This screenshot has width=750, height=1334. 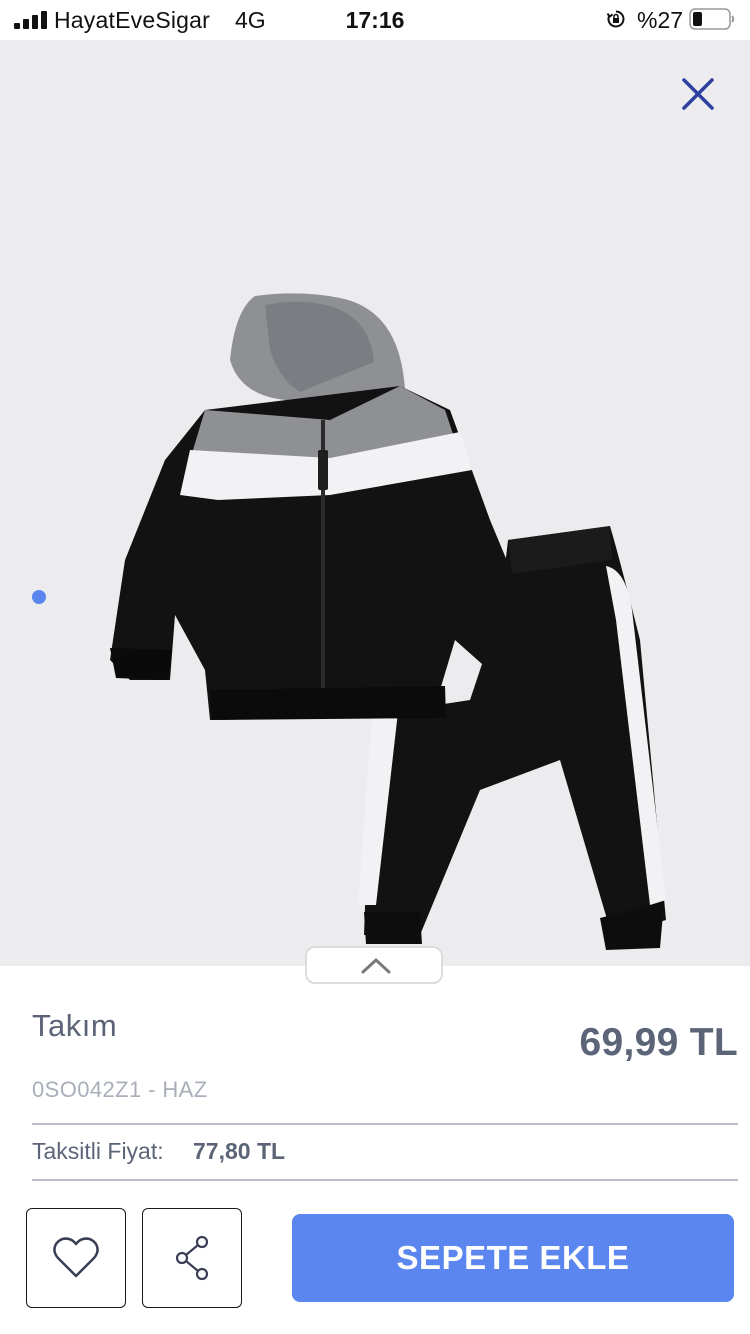 What do you see at coordinates (98, 1151) in the screenshot?
I see `installment-label: Taksitli Fiyat:` at bounding box center [98, 1151].